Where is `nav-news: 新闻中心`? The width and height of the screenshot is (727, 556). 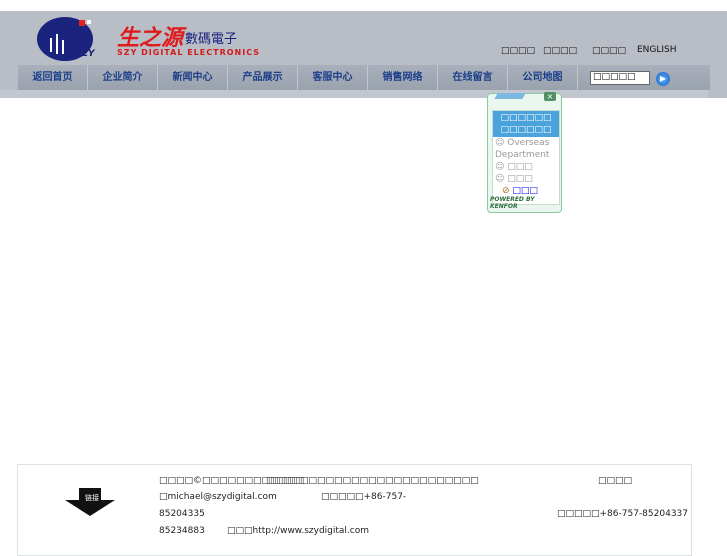
nav-news: 新闻中心 is located at coordinates (193, 77).